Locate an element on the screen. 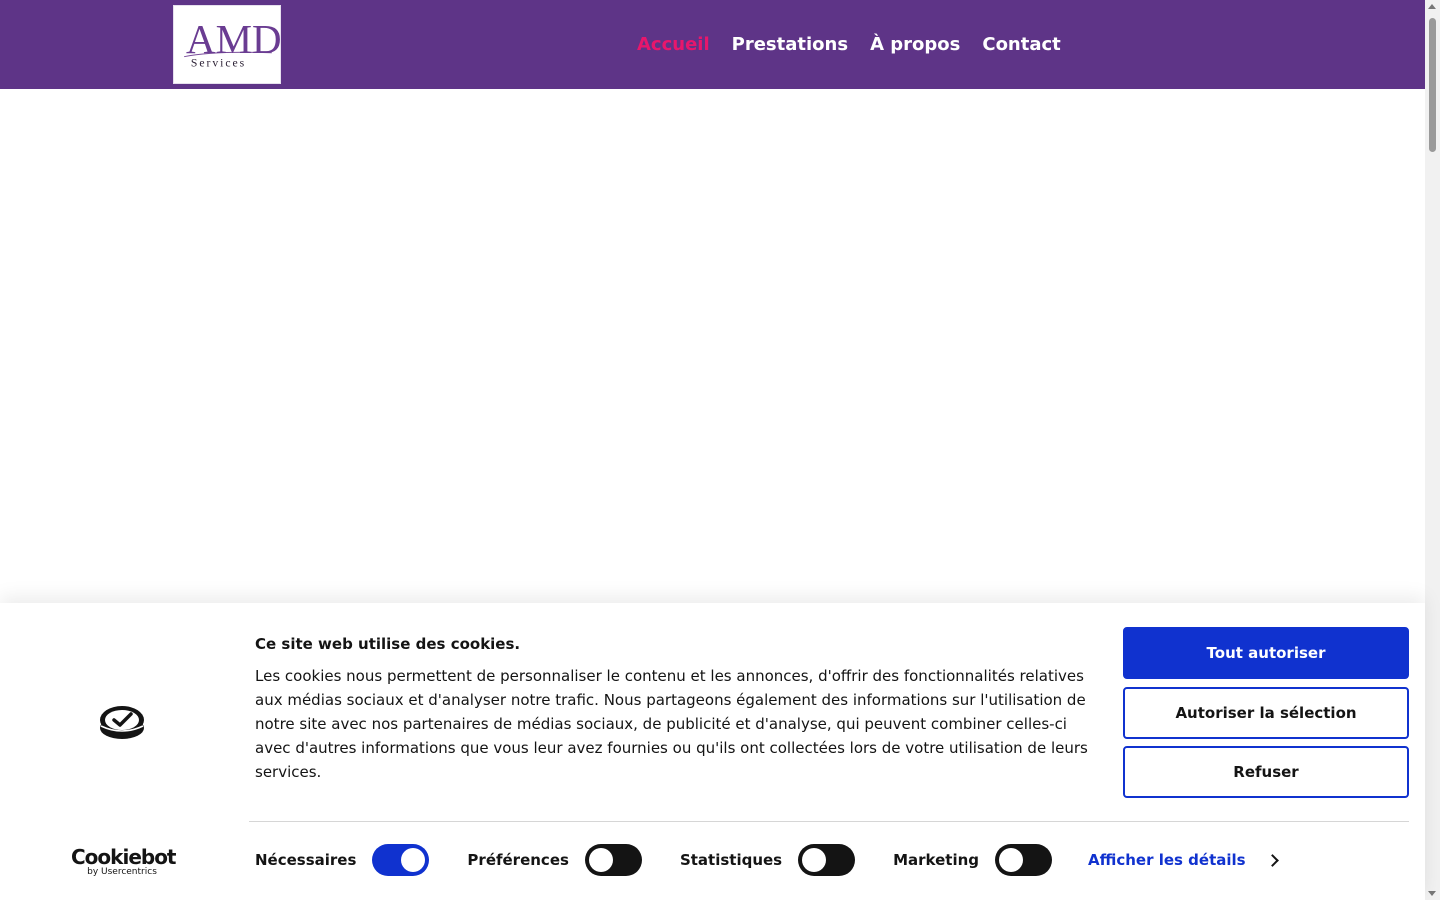 Image resolution: width=1440 pixels, height=900 pixels. scroll-down-arrow-icon is located at coordinates (1432, 893).